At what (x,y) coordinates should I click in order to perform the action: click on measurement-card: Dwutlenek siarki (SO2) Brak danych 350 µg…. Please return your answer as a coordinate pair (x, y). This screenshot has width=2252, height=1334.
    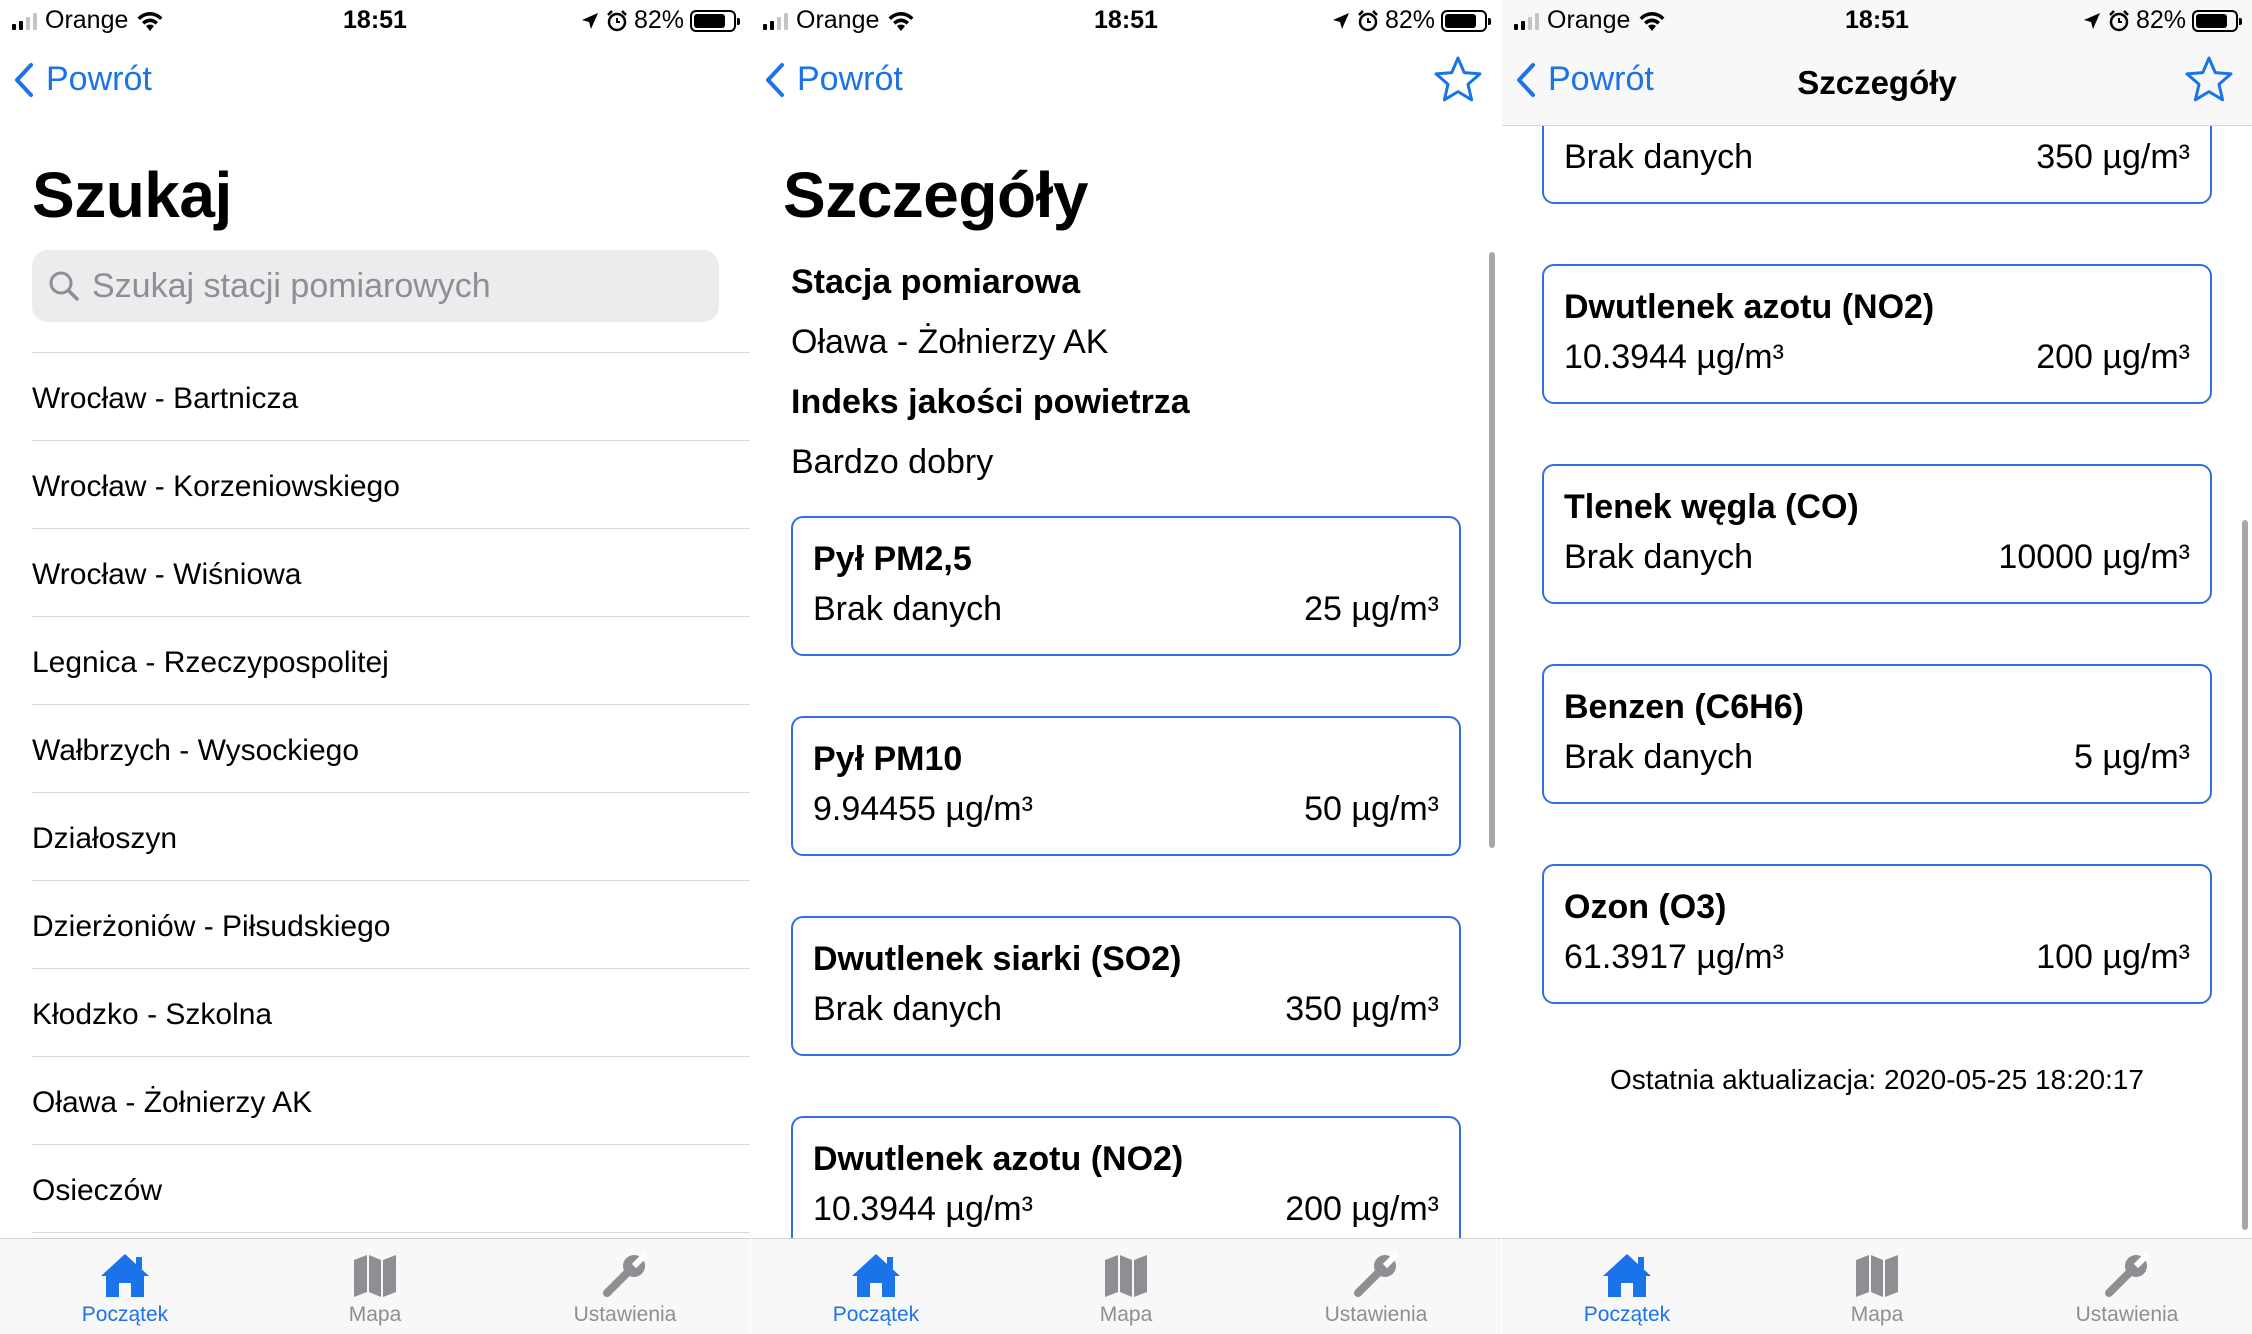
    Looking at the image, I should click on (1126, 986).